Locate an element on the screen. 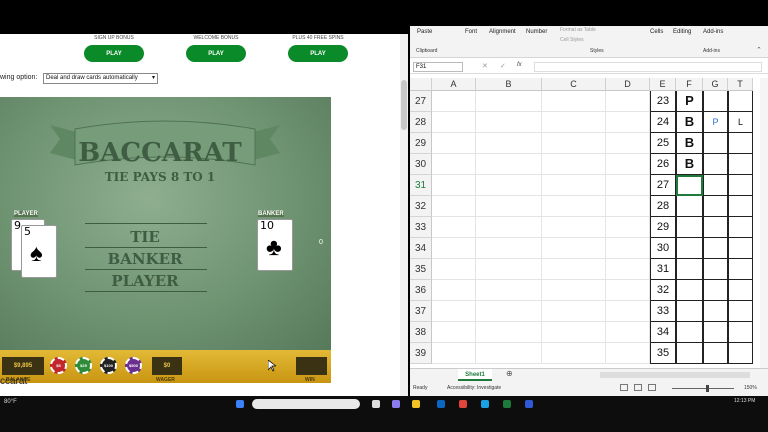  cell-e: 27 is located at coordinates (663, 185).